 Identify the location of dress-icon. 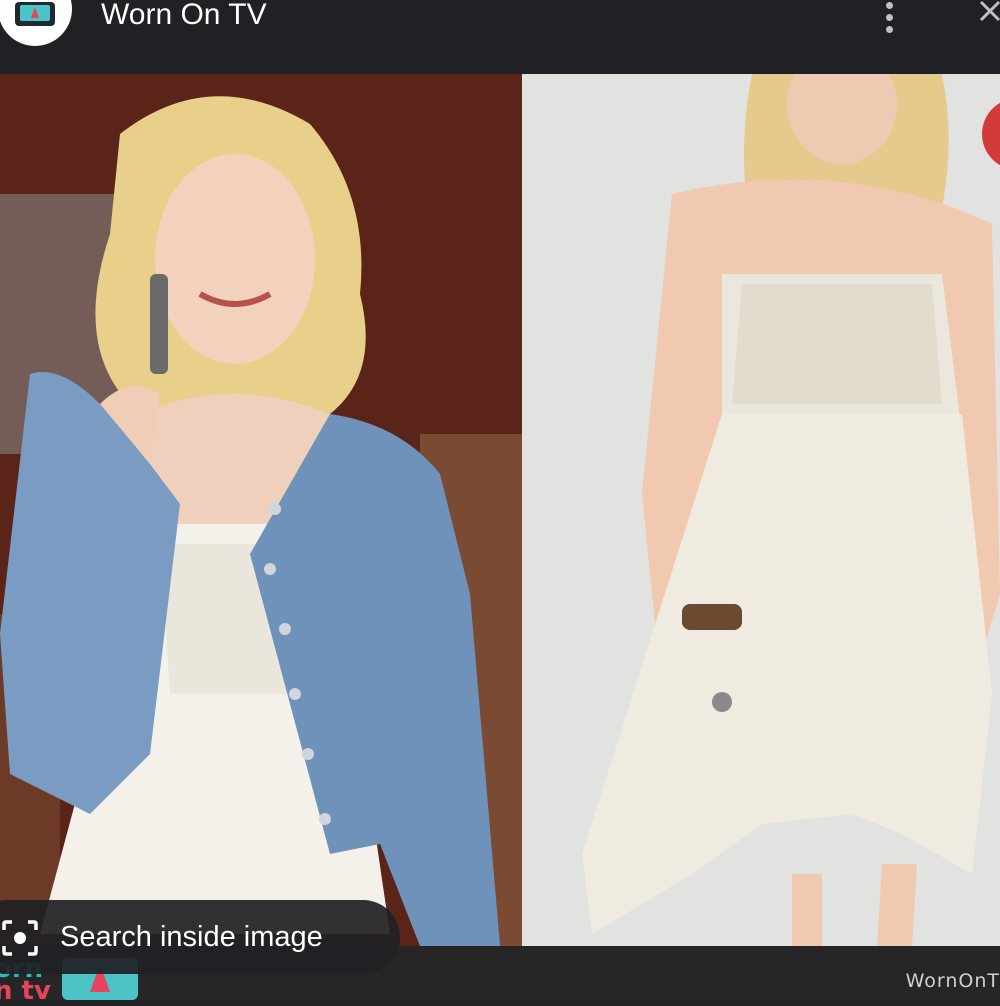
(35, 12).